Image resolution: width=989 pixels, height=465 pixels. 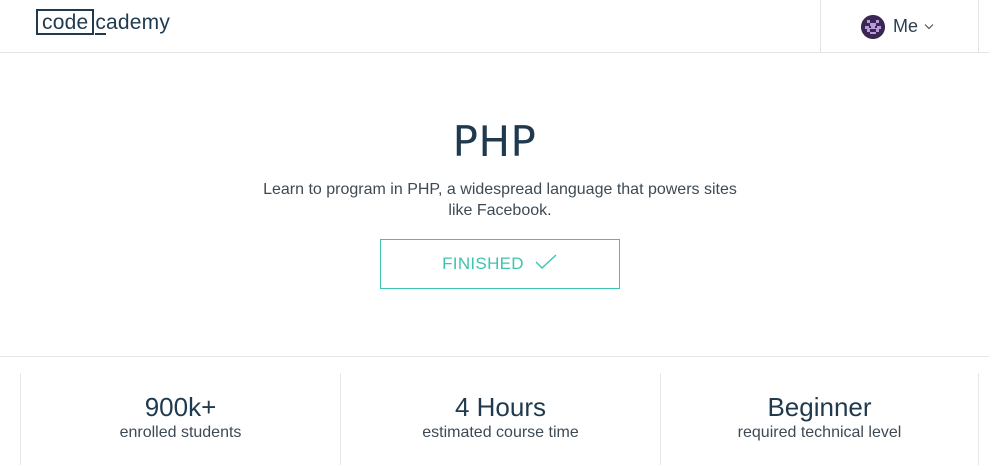 I want to click on stat-course-time: 4 Hours estimated course time, so click(x=500, y=419).